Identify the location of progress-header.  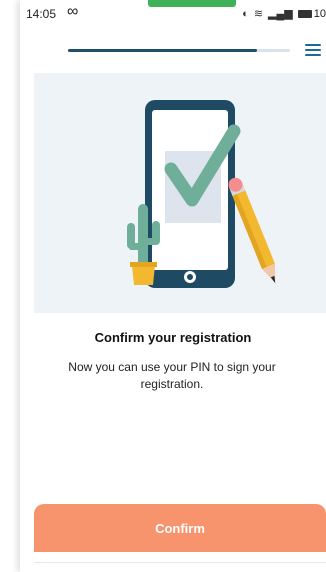
(173, 51).